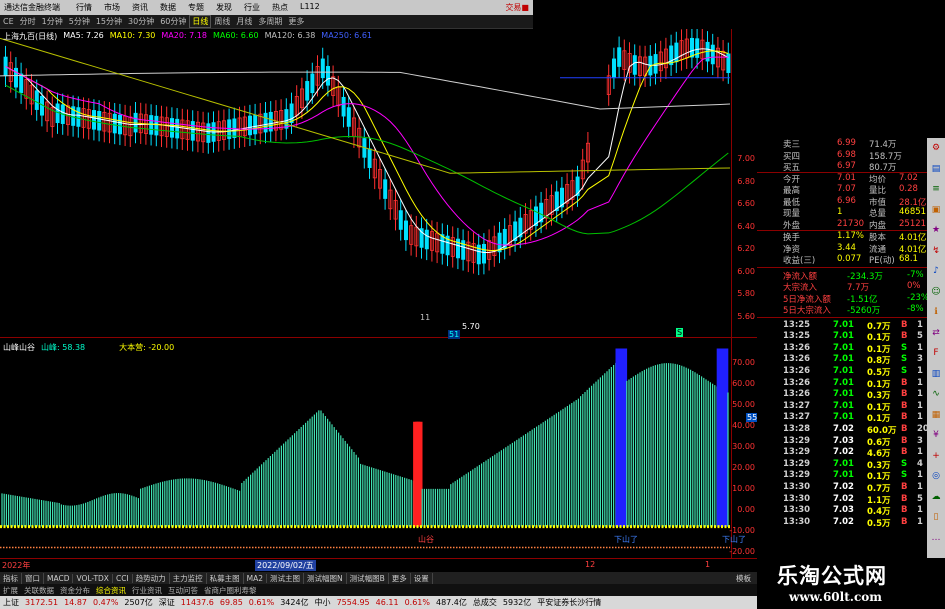 The image size is (945, 609). Describe the element at coordinates (842, 442) in the screenshot. I see `tick-row: 13:29 7.03 0.6万 B 3` at that location.